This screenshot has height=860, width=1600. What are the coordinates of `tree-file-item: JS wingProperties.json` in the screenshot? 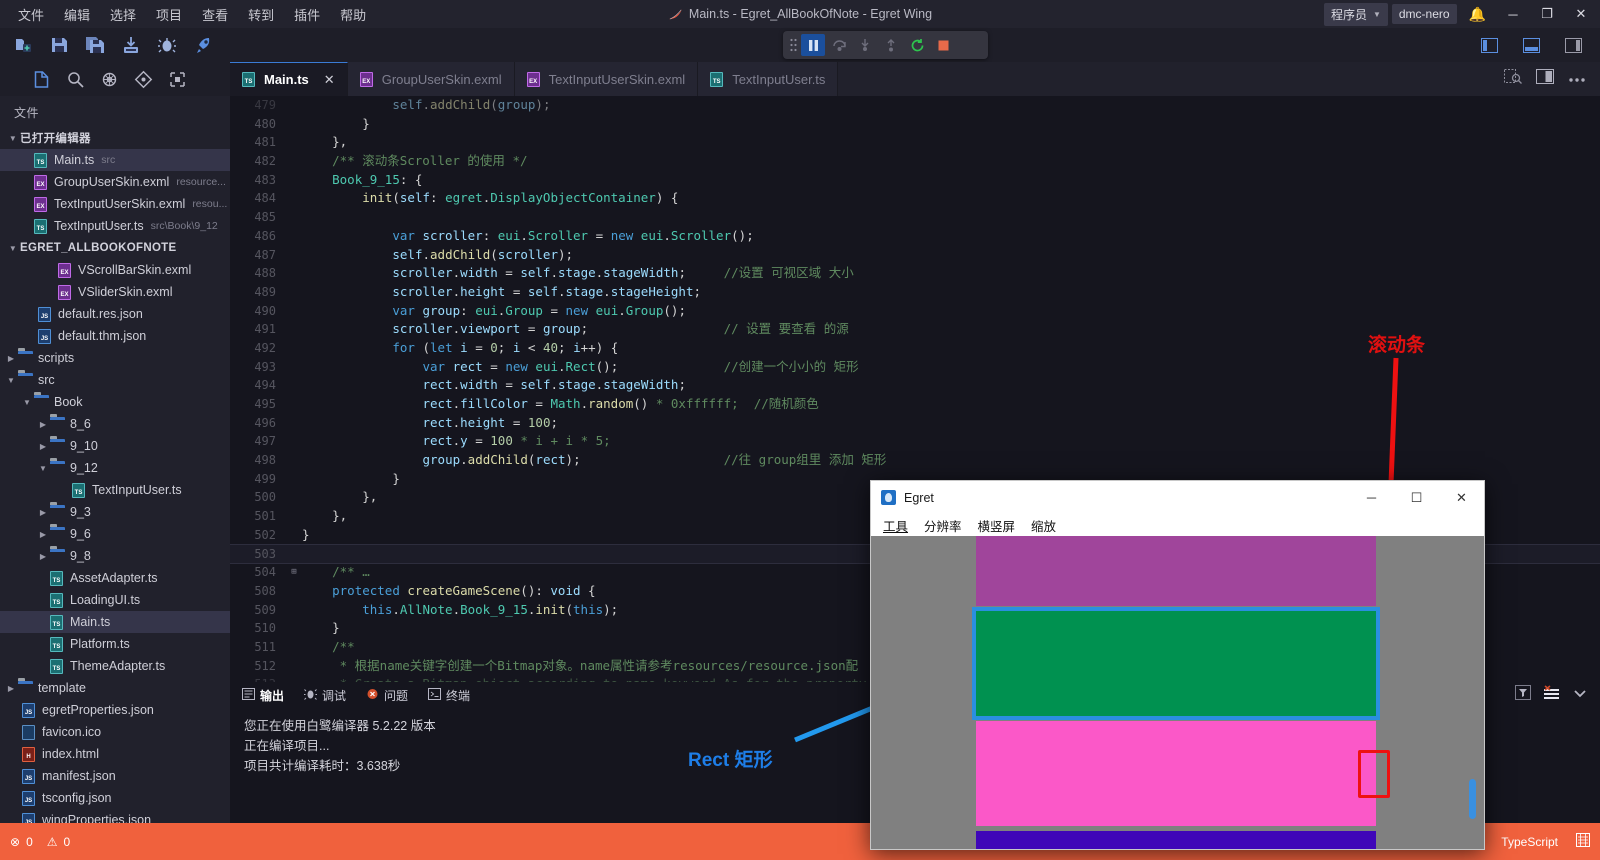 It's located at (115, 816).